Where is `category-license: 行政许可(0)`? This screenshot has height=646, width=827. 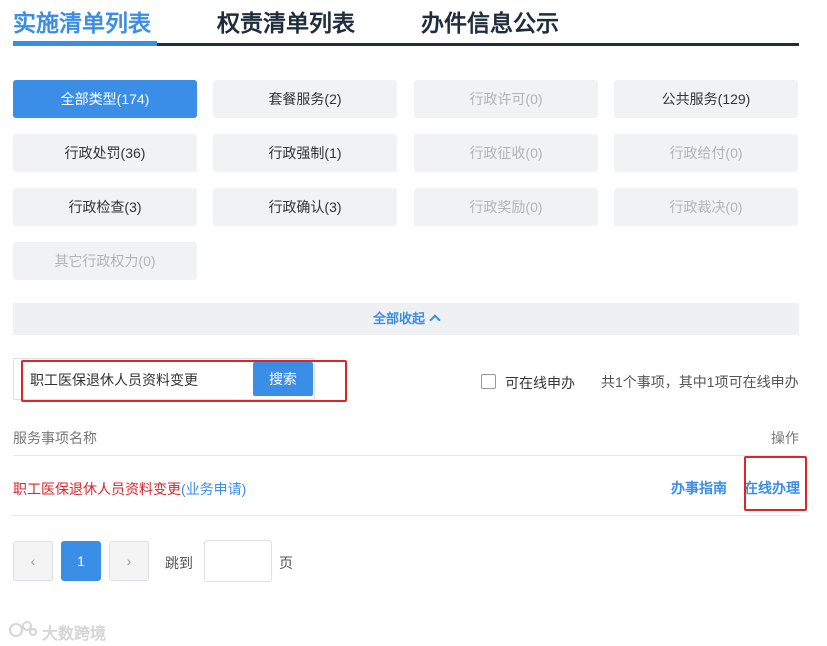
category-license: 行政许可(0) is located at coordinates (506, 99).